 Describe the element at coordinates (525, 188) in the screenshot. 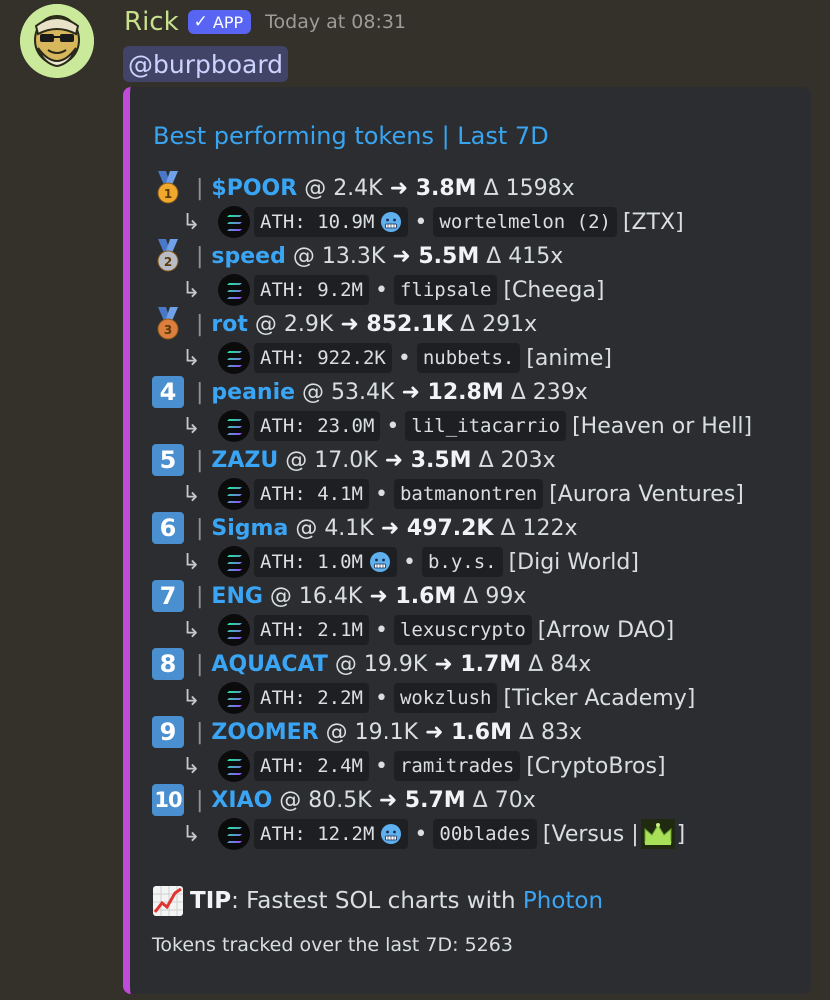

I see `multiplier: Δ 1598x` at that location.